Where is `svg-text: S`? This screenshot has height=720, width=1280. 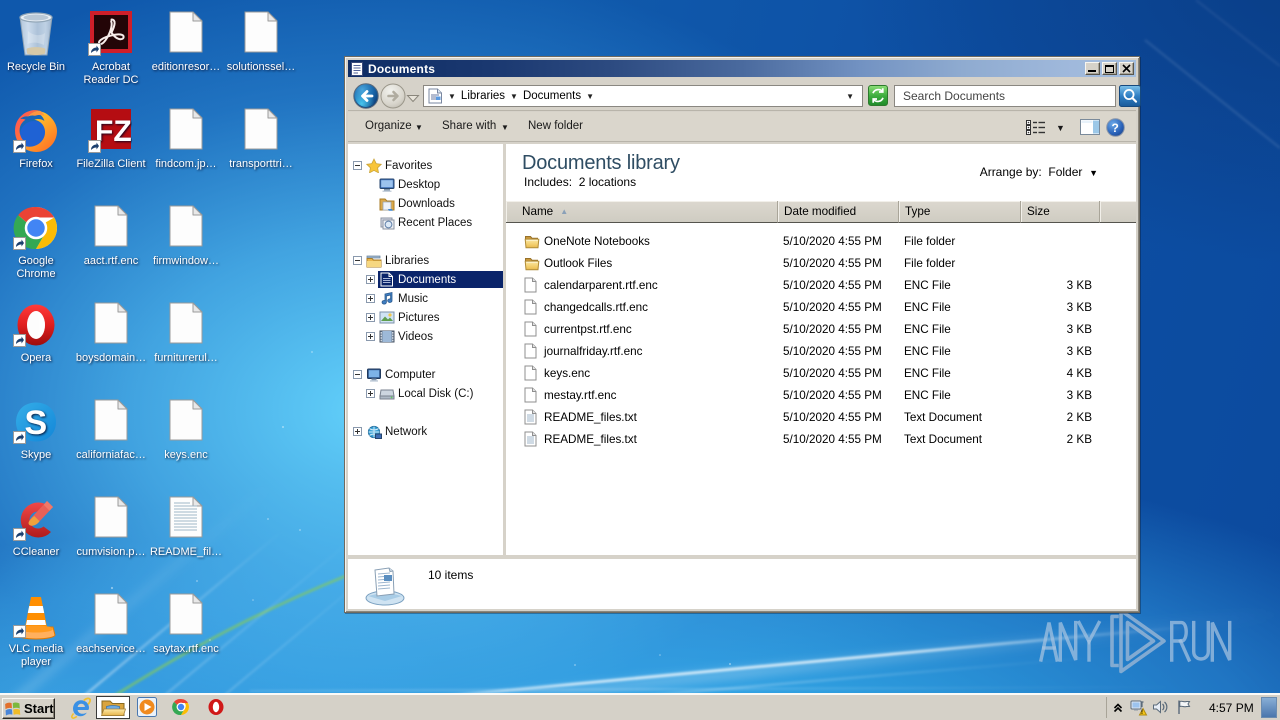
svg-text: S is located at coordinates (36, 423).